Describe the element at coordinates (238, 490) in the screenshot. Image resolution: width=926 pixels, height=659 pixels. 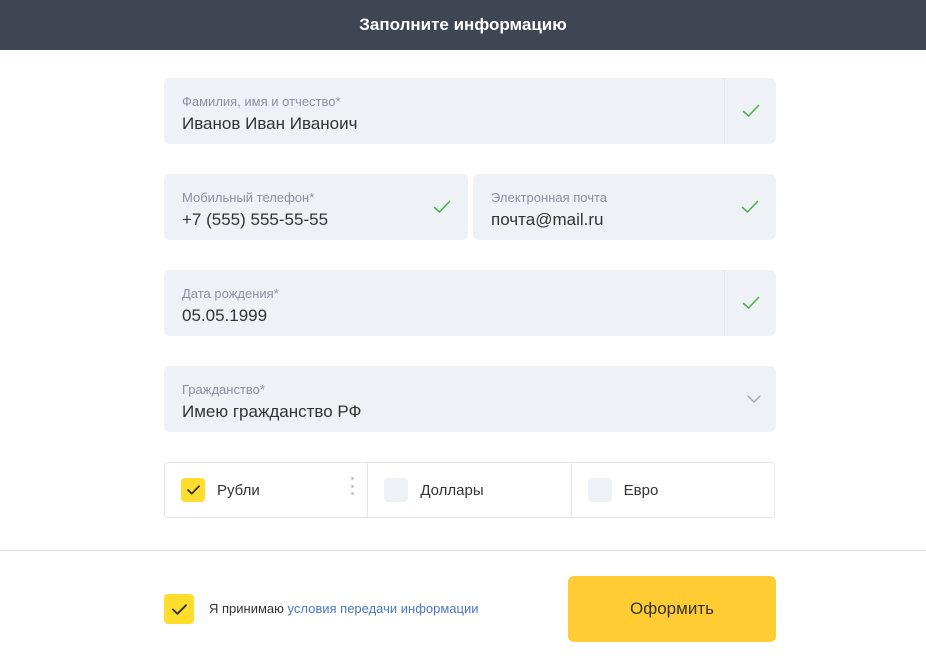
I see `rubles-label: Рубли` at that location.